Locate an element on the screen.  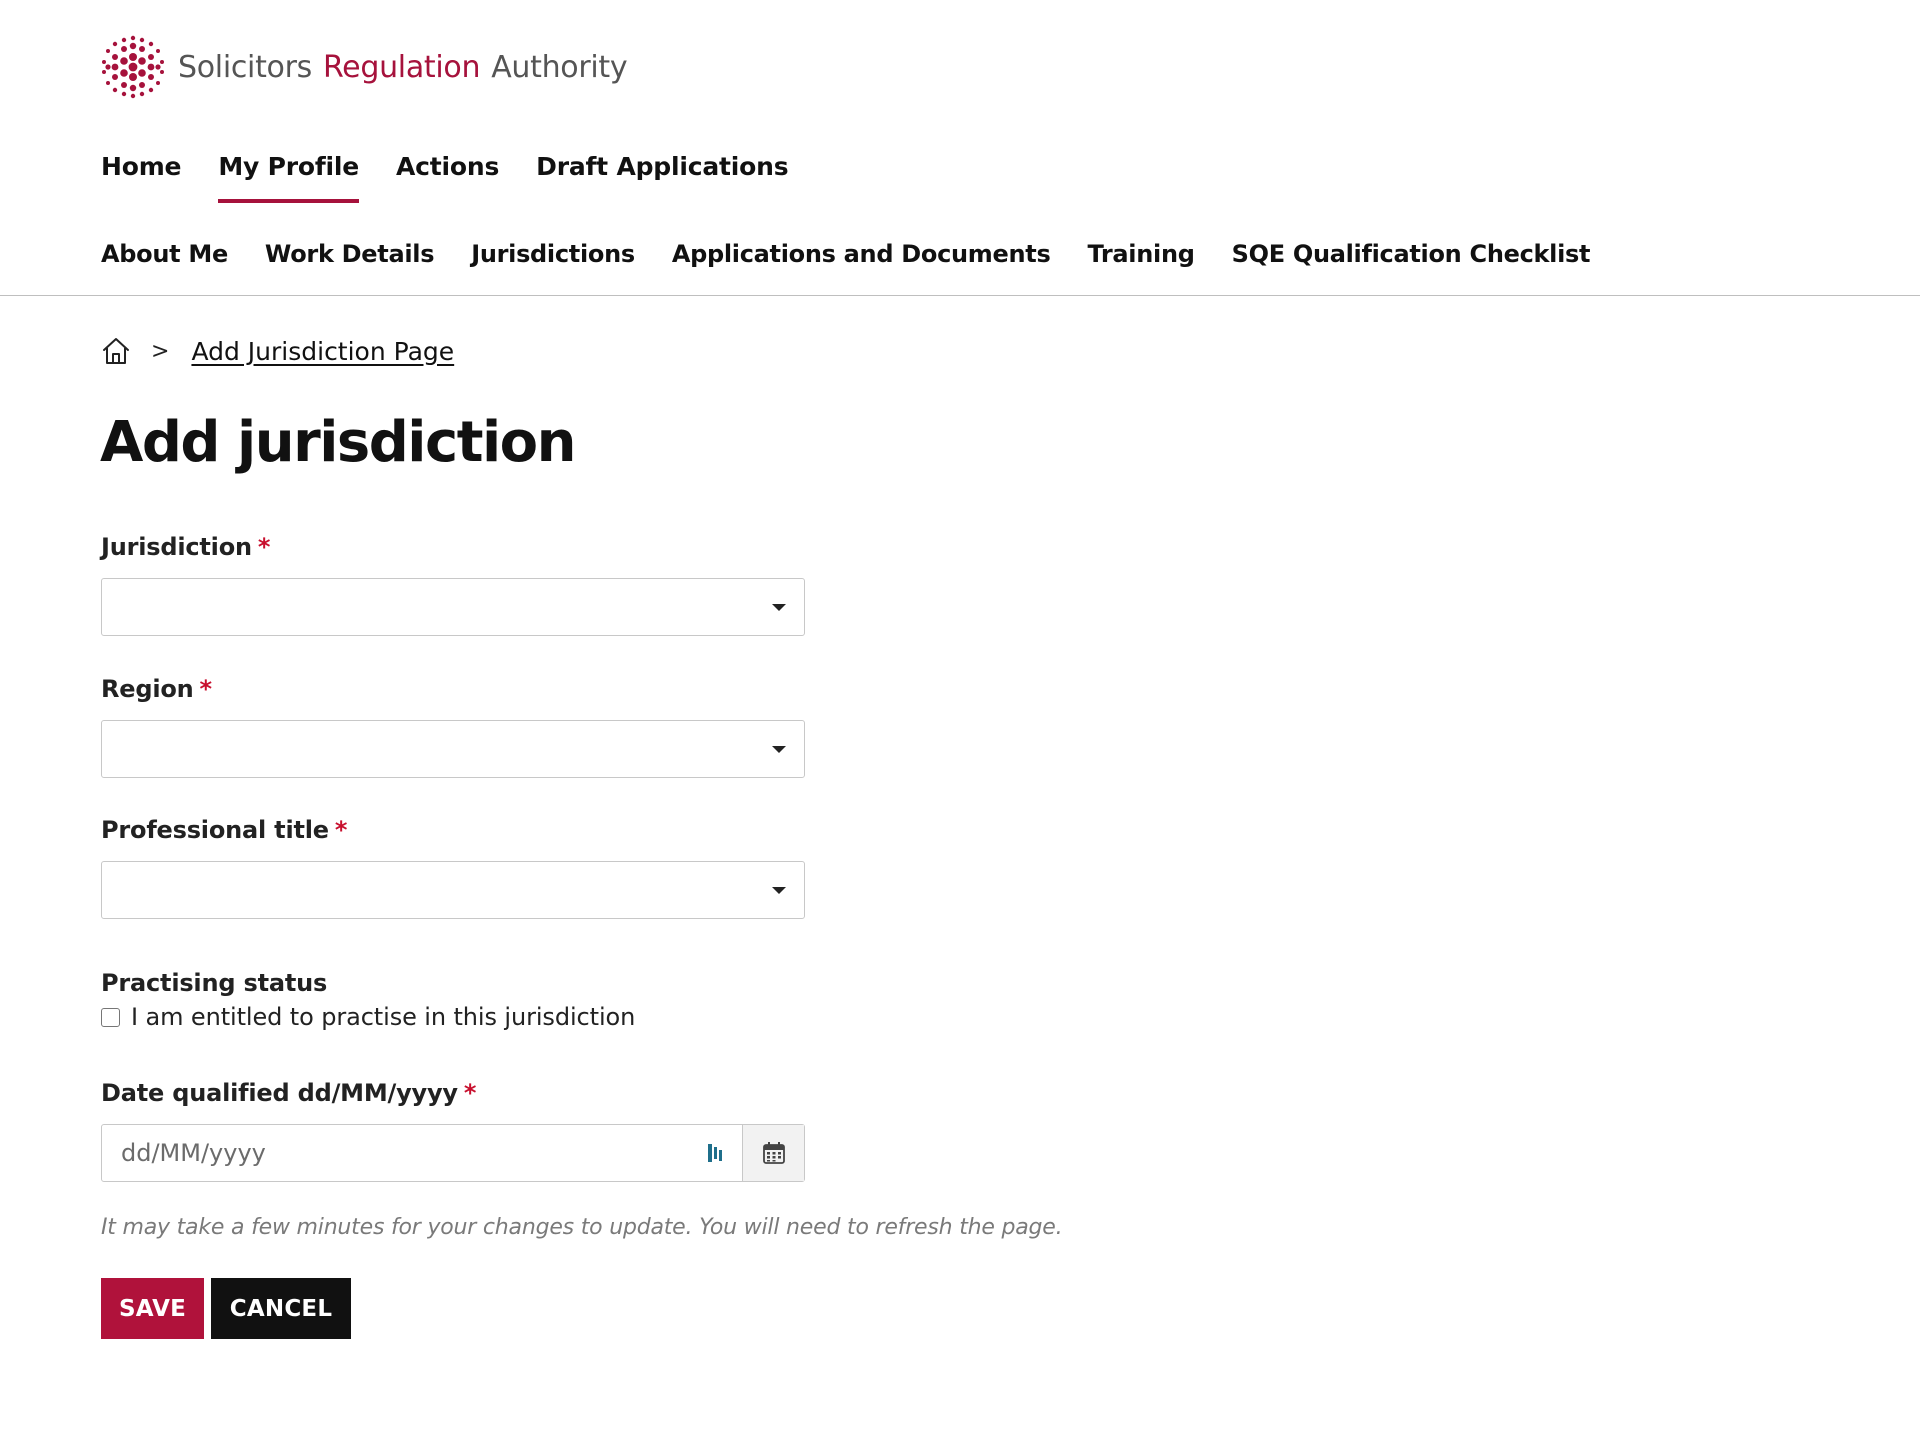
breadcrumb-current: Add Jurisdiction Page is located at coordinates (322, 351).